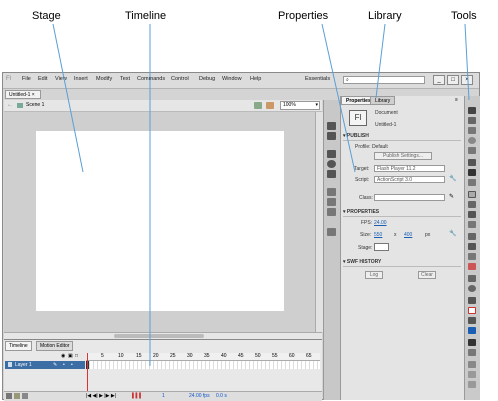 The height and width of the screenshot is (401, 498). I want to click on motion-presets-icon, so click(331, 212).